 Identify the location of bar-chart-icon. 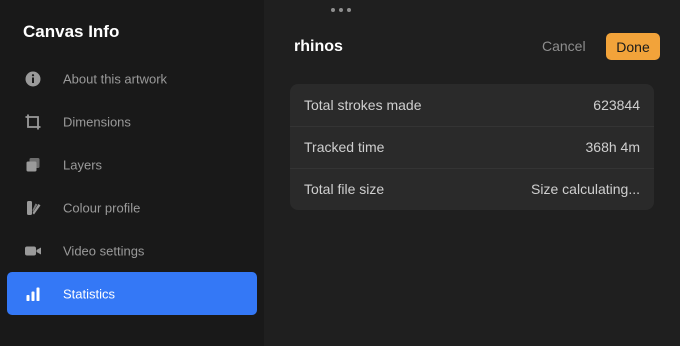
(33, 294).